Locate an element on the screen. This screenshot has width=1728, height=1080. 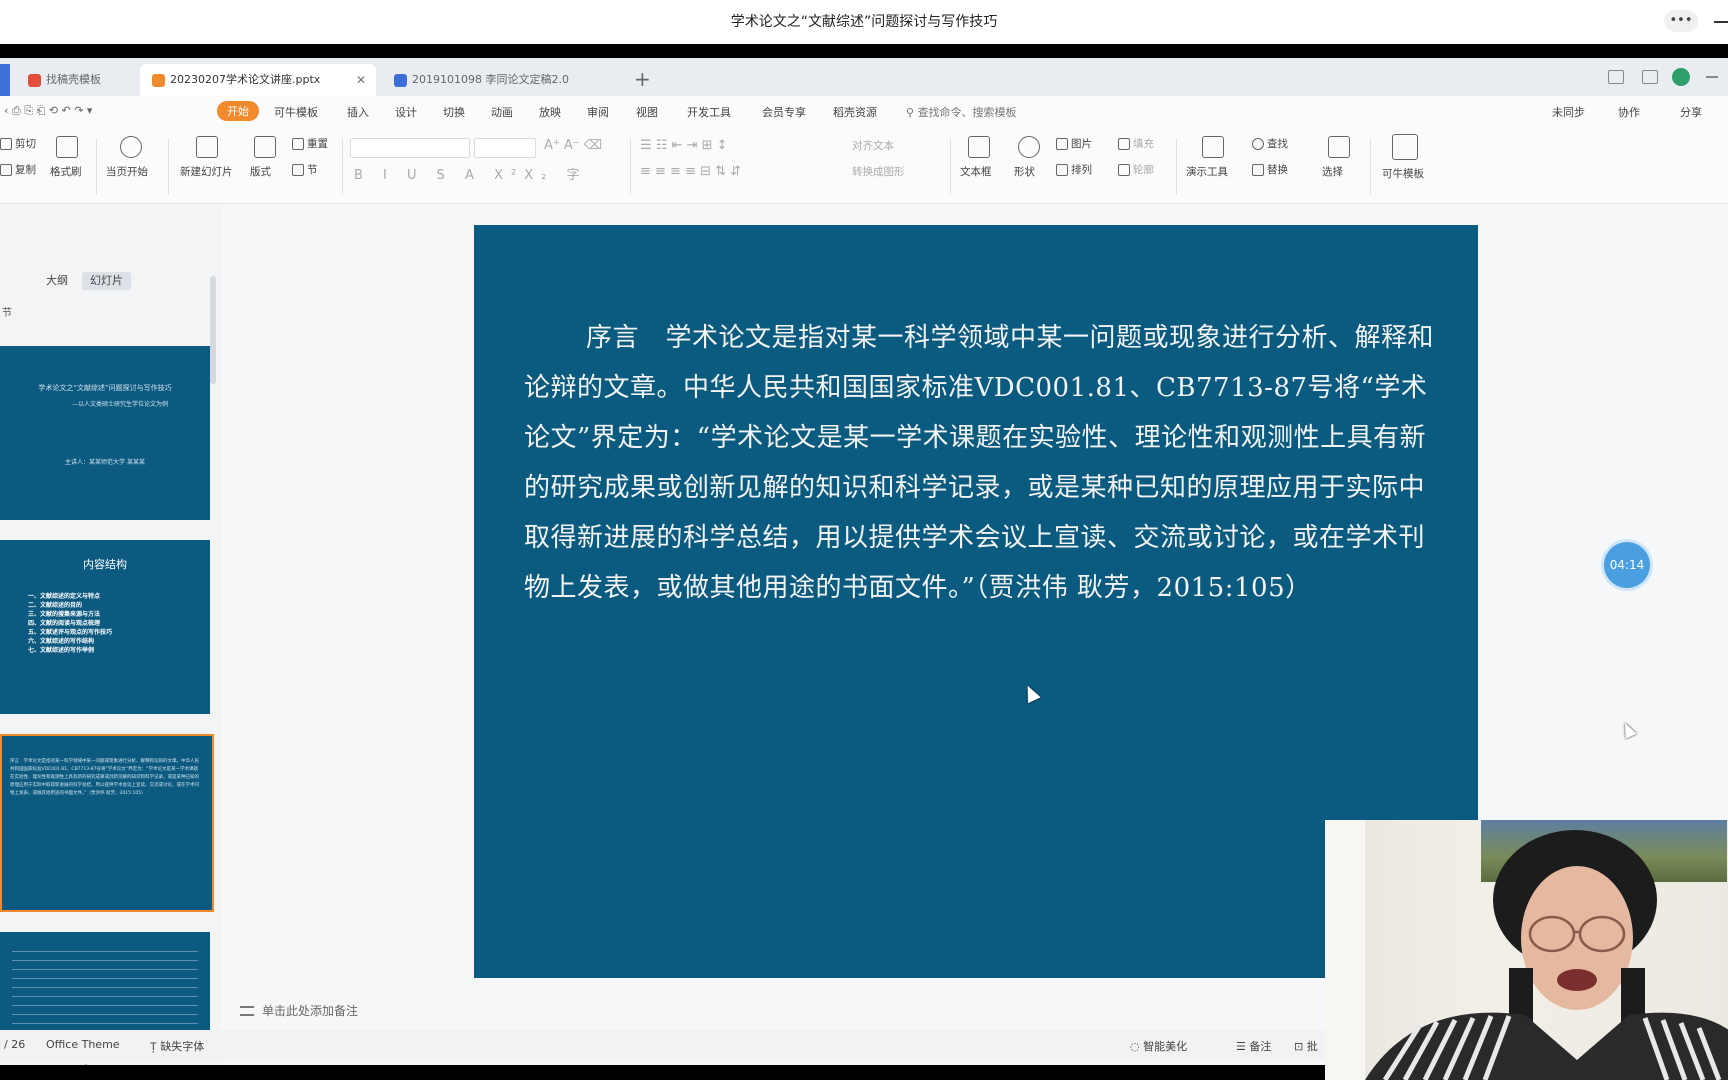
tab-pptx: 20230207学术论文讲座.pptx ✕ is located at coordinates (258, 80).